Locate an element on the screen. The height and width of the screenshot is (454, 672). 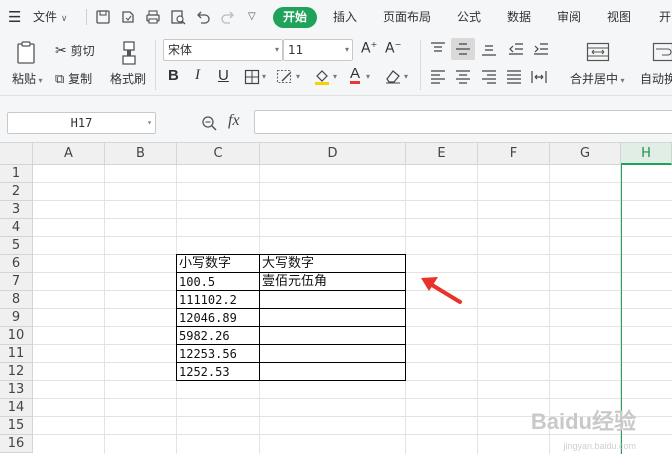
tab-home: 开始 is located at coordinates (295, 17).